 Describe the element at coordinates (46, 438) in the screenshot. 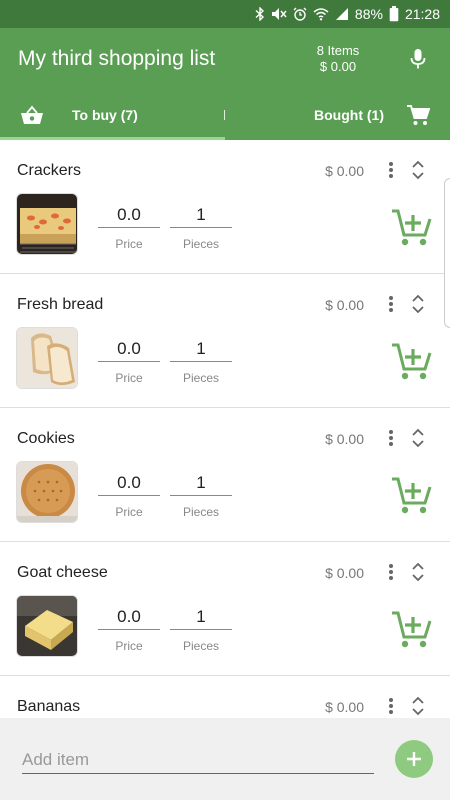

I see `item-name: Cookies` at that location.